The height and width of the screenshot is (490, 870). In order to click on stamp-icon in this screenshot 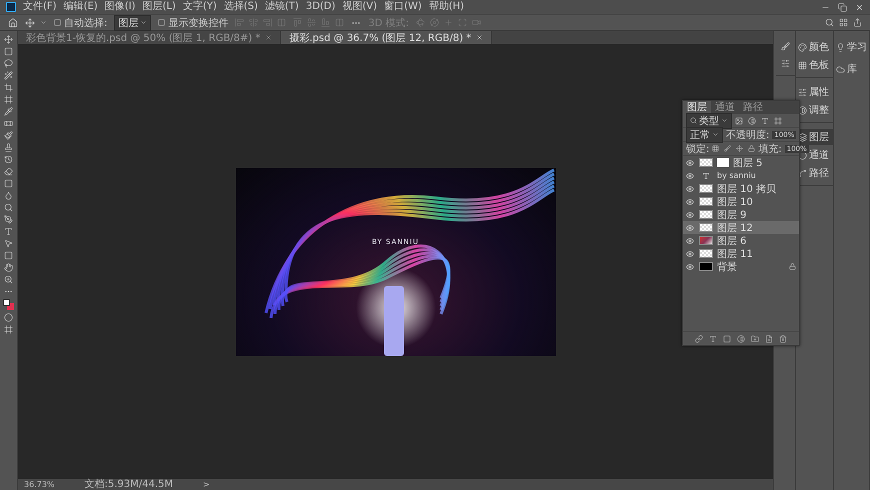, I will do `click(8, 147)`.